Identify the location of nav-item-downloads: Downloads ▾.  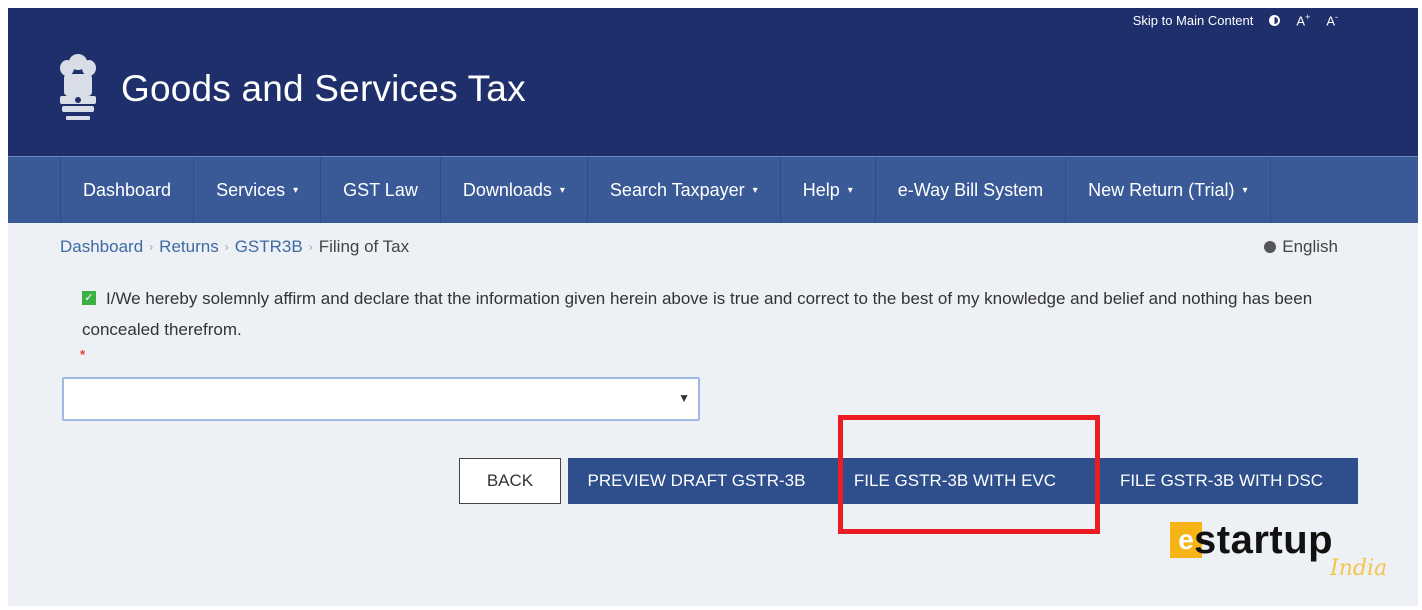
(514, 190).